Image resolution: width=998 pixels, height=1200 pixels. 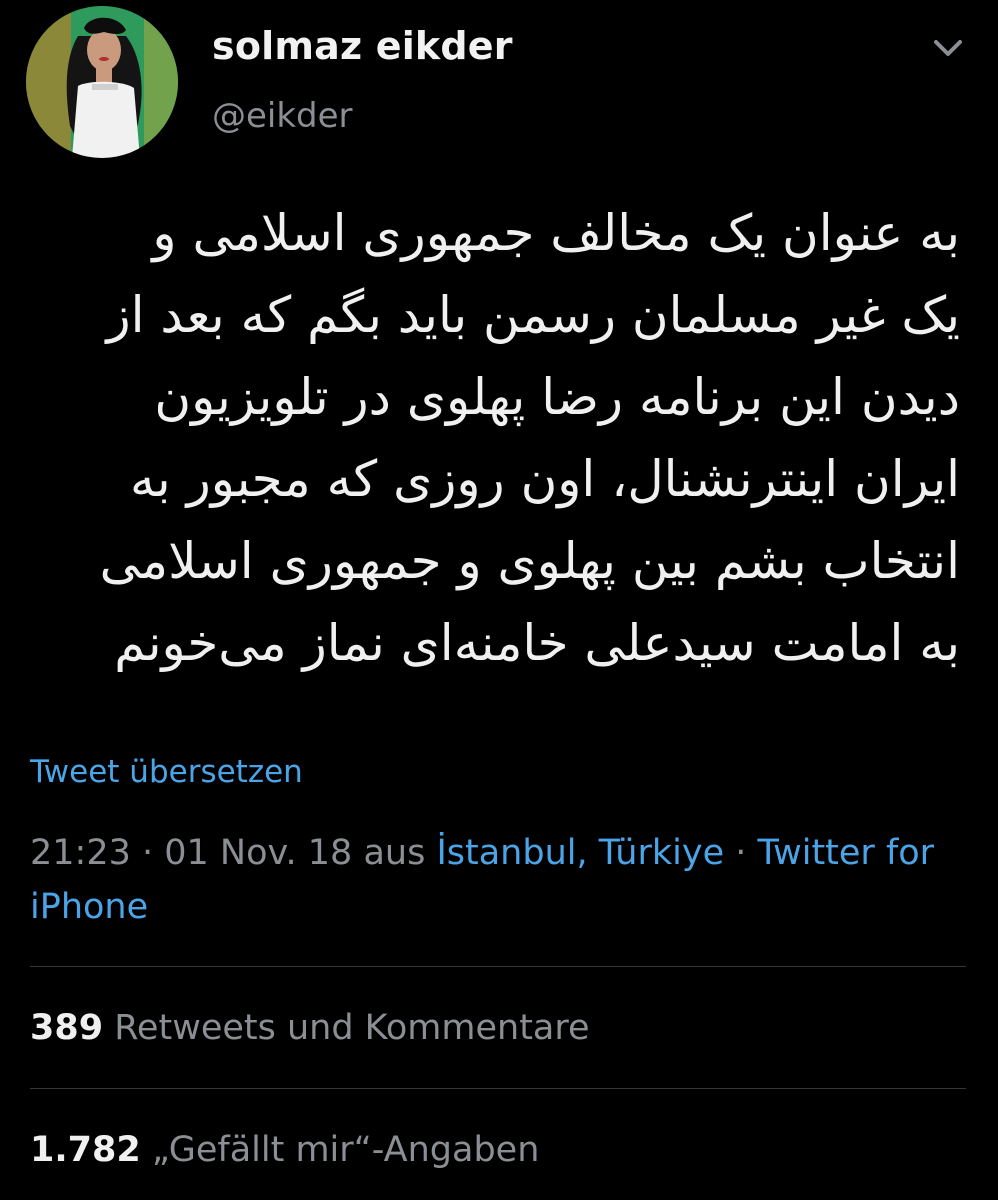 What do you see at coordinates (80, 853) in the screenshot?
I see `tweet-time: 21:23` at bounding box center [80, 853].